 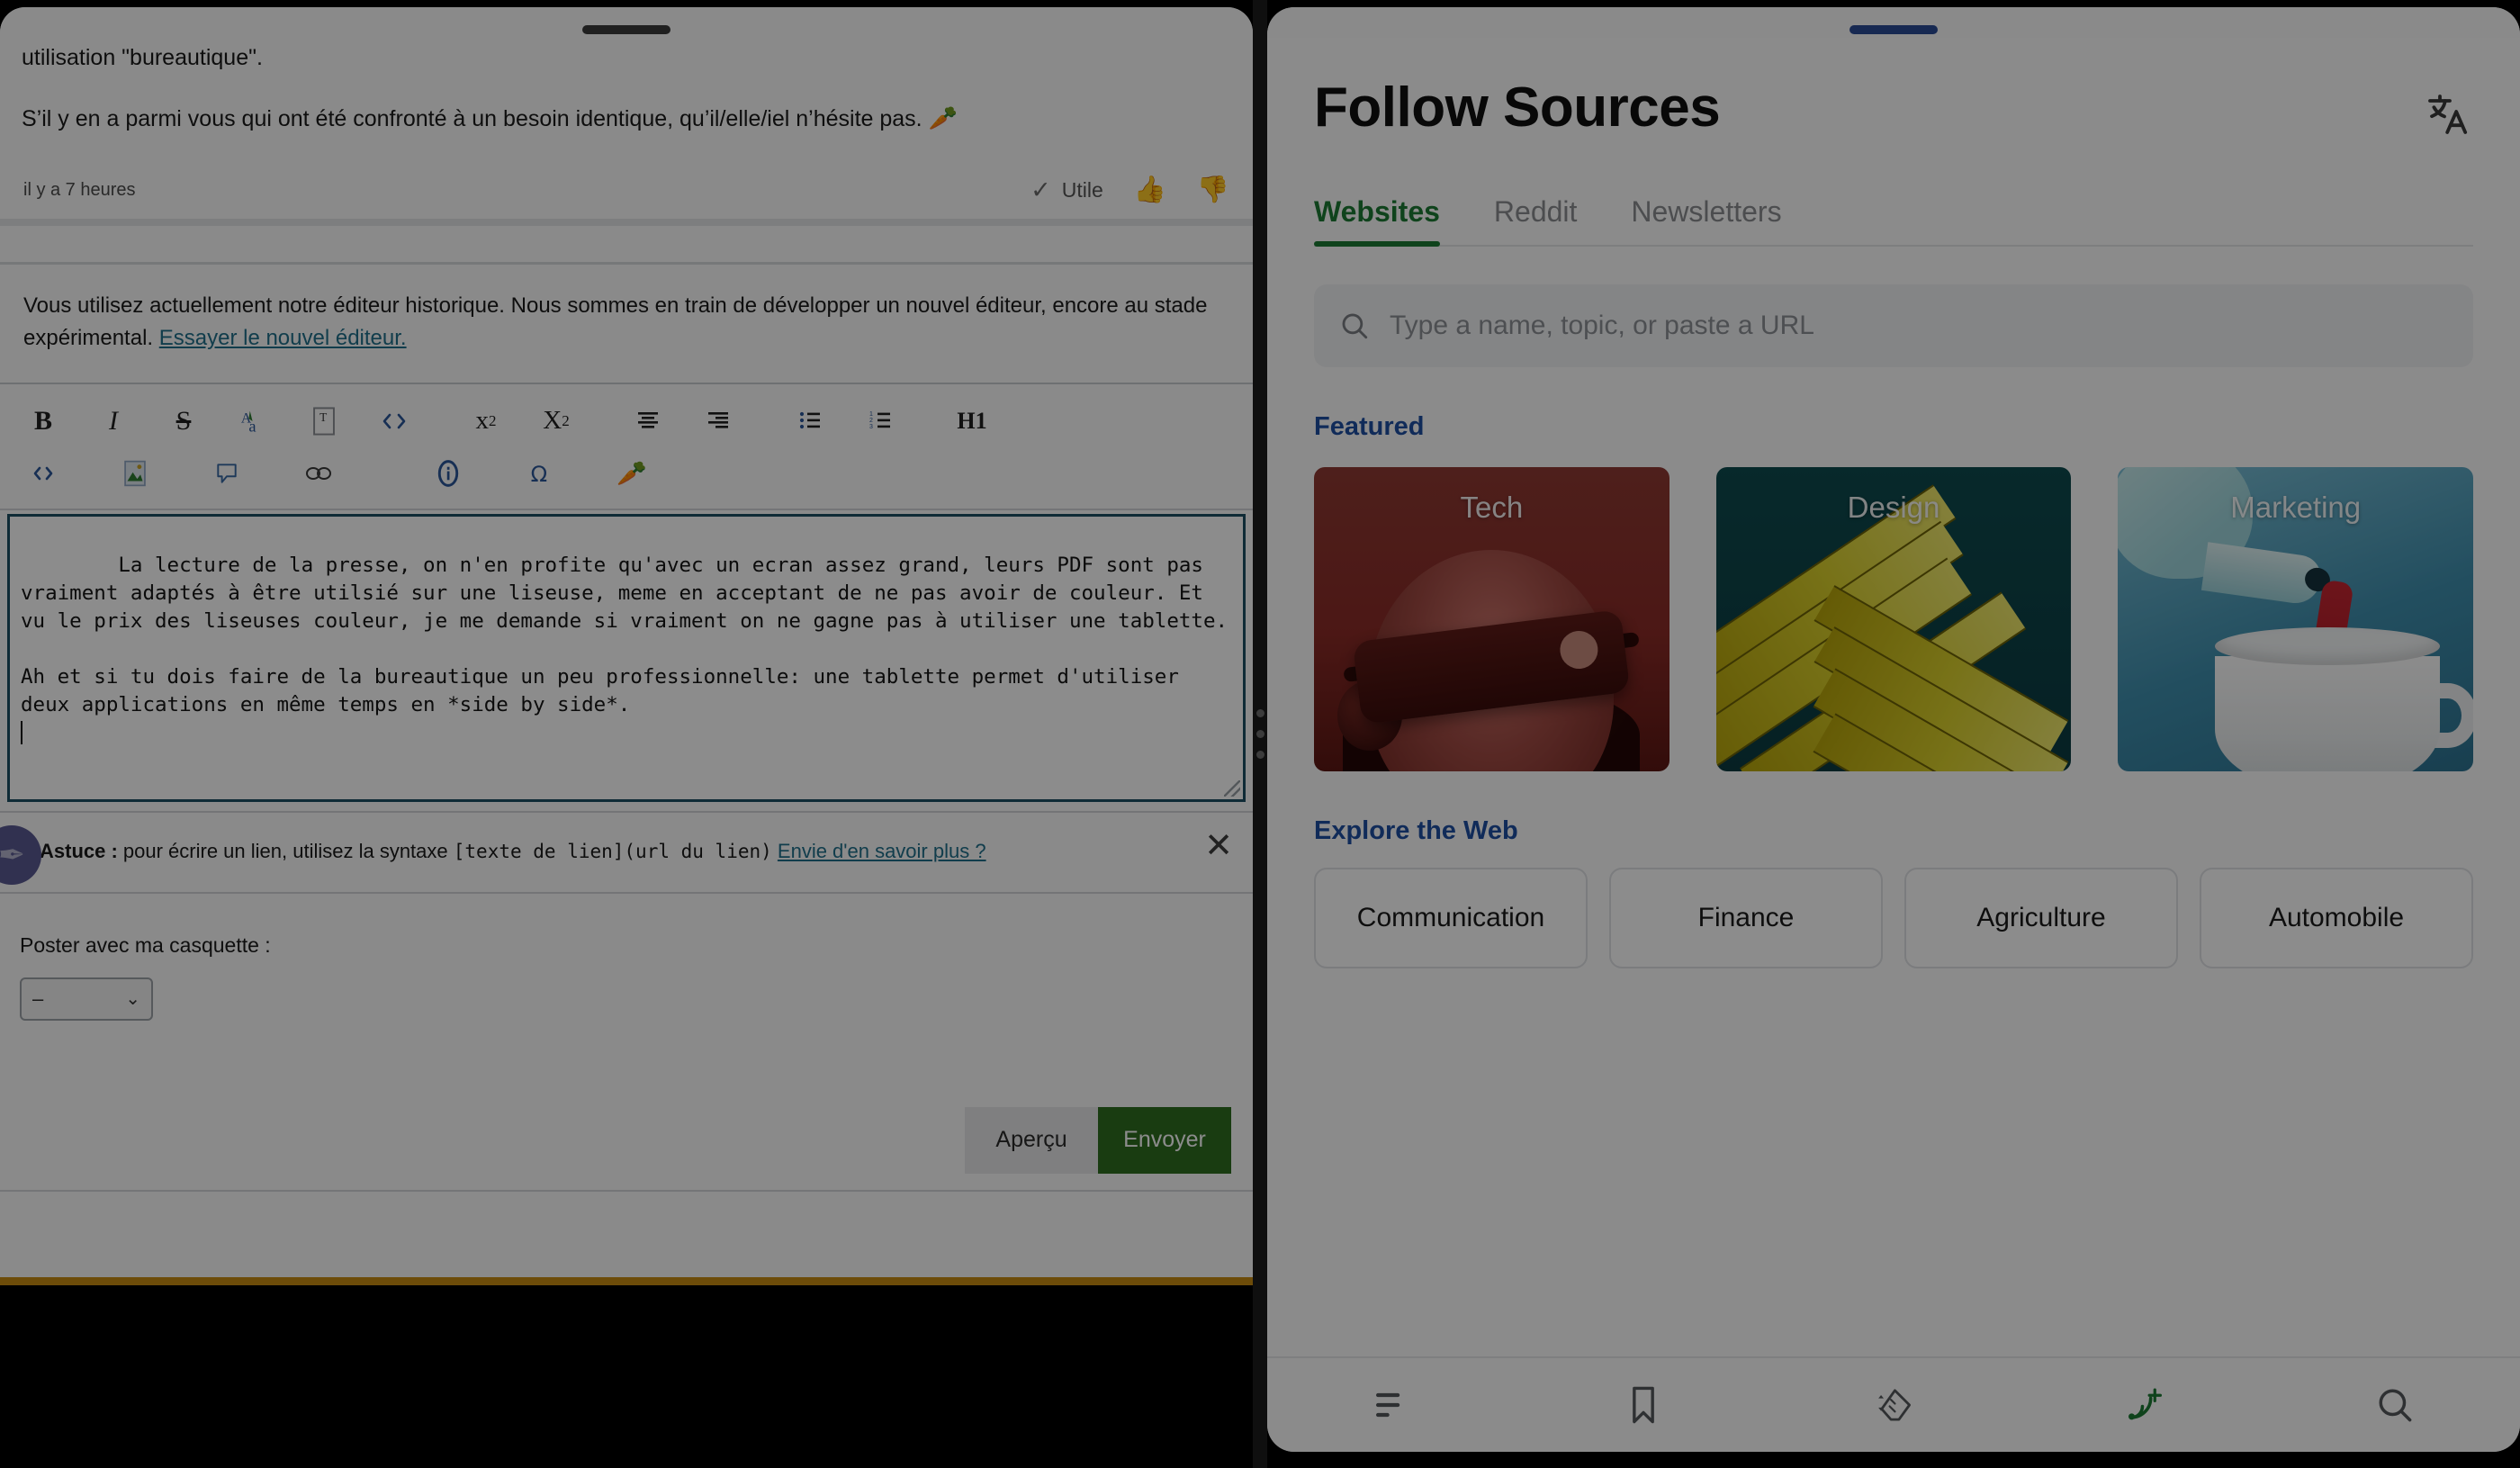 I want to click on code-block-button, so click(x=43, y=474).